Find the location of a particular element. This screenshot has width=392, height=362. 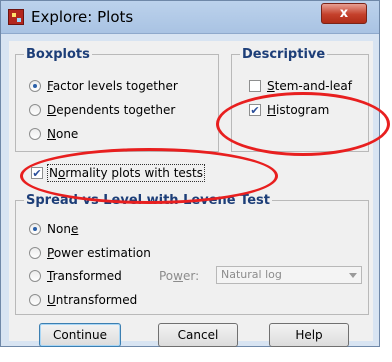

annotation-ellipse-histogram is located at coordinates (303, 124).